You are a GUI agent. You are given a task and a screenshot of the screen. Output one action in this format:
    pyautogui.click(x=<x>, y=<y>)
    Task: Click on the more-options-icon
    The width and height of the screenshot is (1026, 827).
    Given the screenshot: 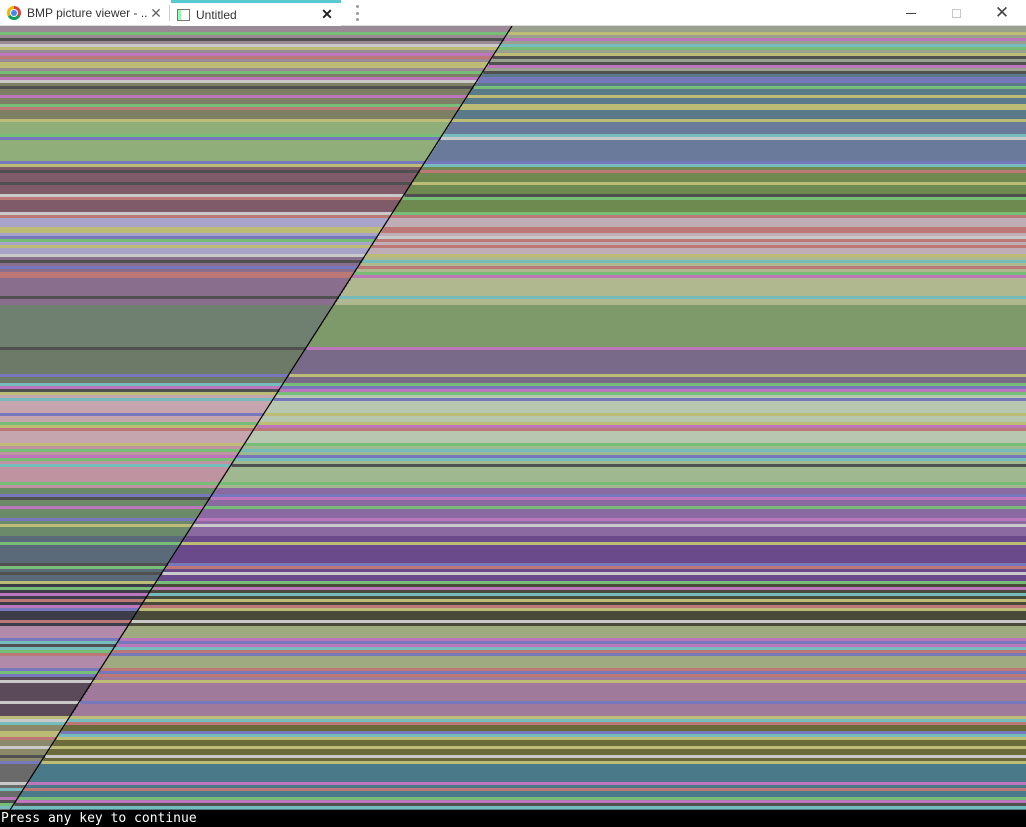 What is the action you would take?
    pyautogui.click(x=357, y=13)
    